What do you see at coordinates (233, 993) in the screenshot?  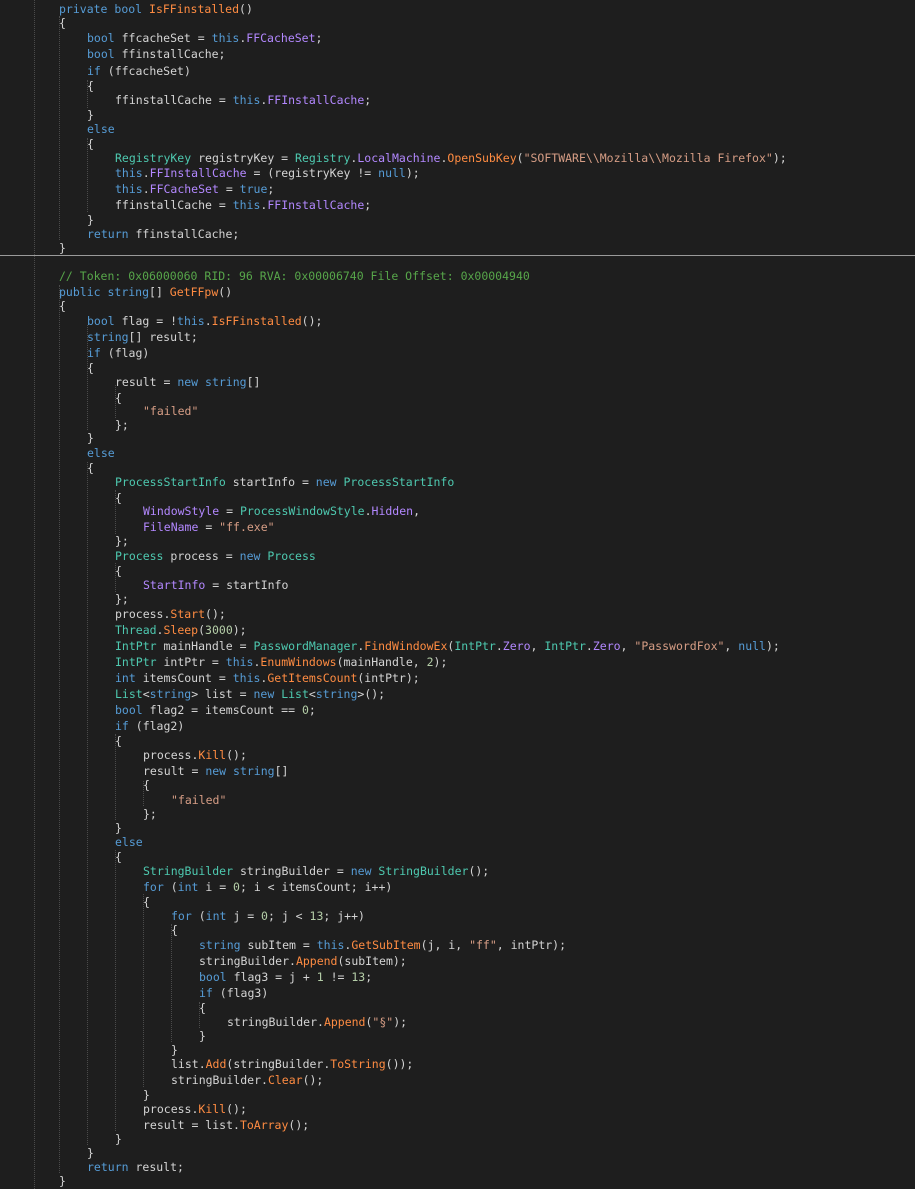 I see `code-line: if (flag3)` at bounding box center [233, 993].